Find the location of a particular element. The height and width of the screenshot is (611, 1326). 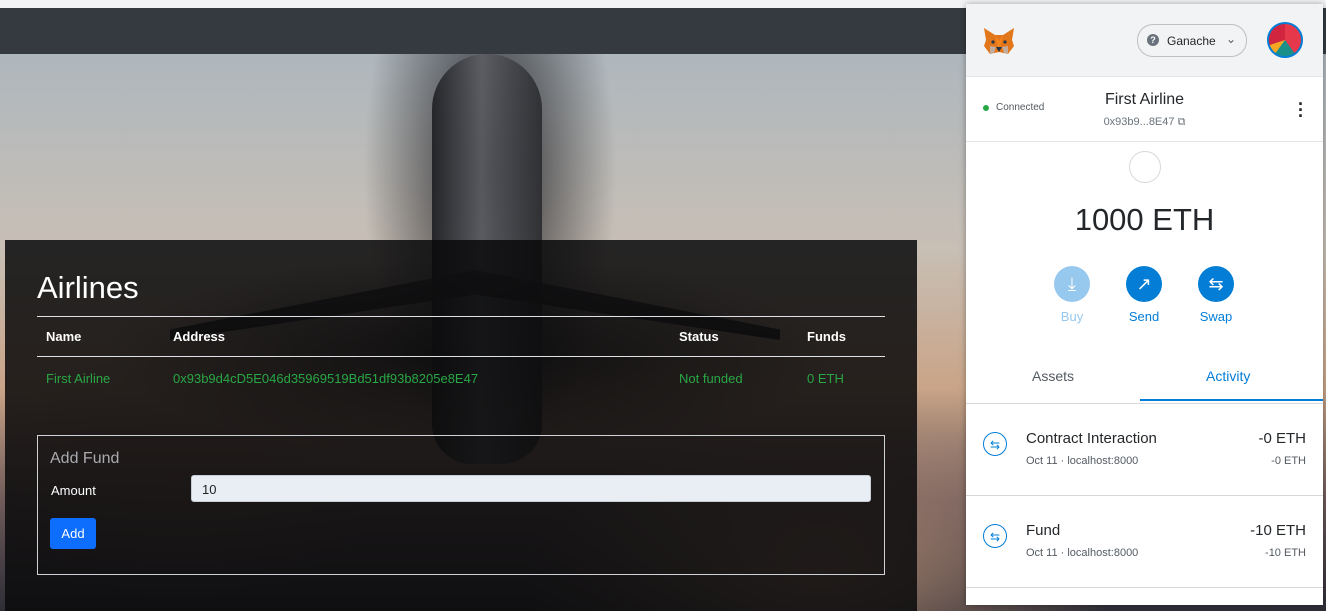

tab-activity: Activity is located at coordinates (1228, 376).